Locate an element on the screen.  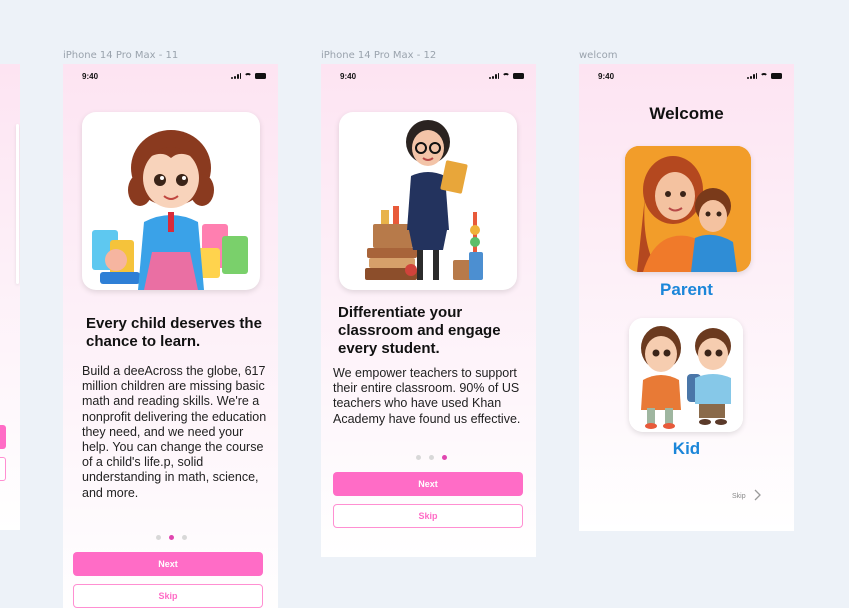
parent-option-card is located at coordinates (688, 209).